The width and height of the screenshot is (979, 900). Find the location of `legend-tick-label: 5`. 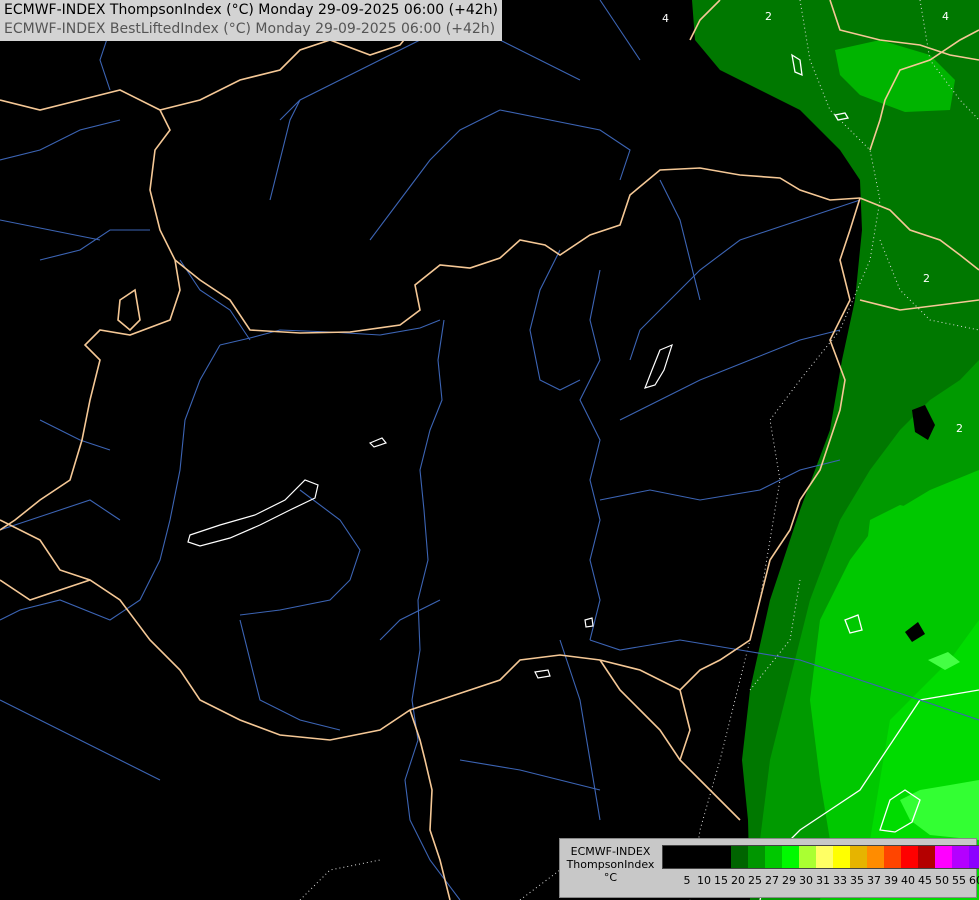

legend-tick-label: 5 is located at coordinates (687, 880).